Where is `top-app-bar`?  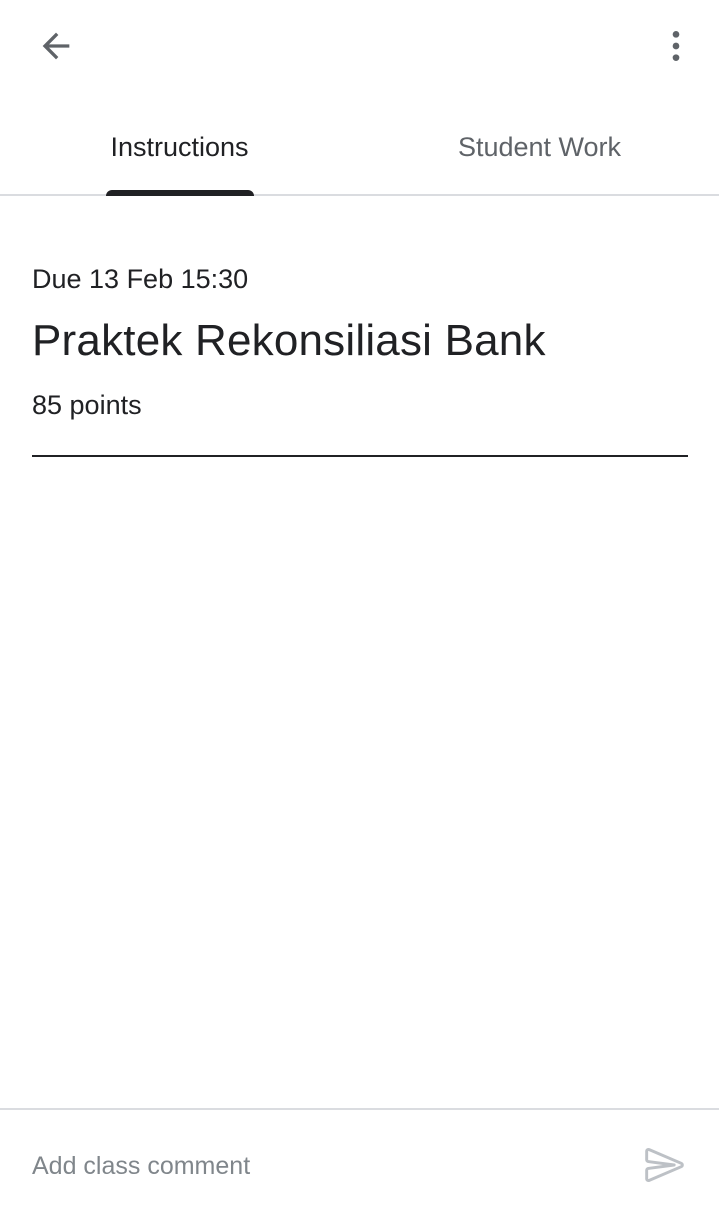 top-app-bar is located at coordinates (359, 48).